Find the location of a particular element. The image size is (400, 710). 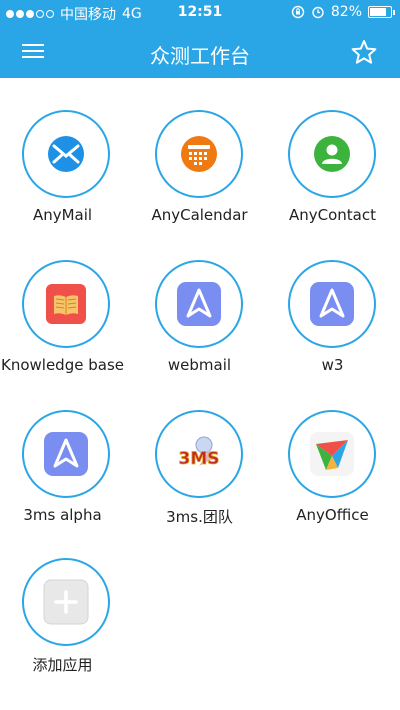

favorite-button is located at coordinates (364, 52).